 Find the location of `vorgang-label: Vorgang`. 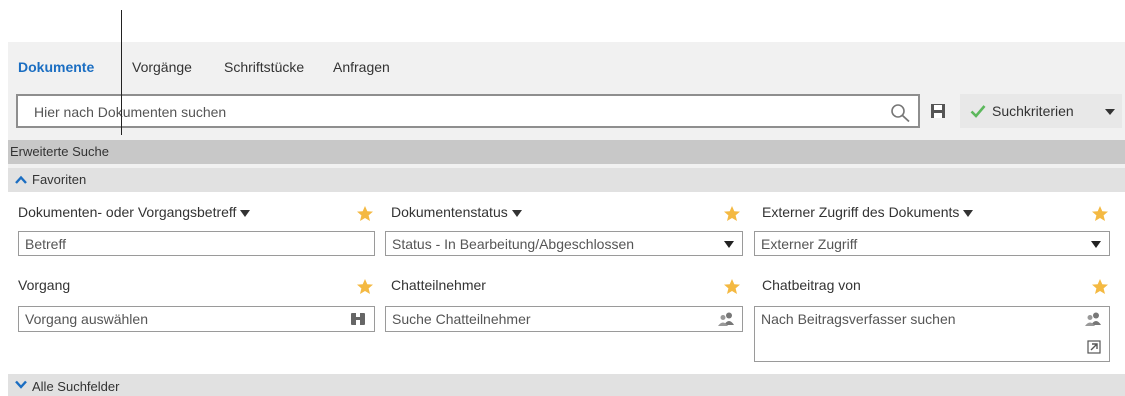

vorgang-label: Vorgang is located at coordinates (44, 285).